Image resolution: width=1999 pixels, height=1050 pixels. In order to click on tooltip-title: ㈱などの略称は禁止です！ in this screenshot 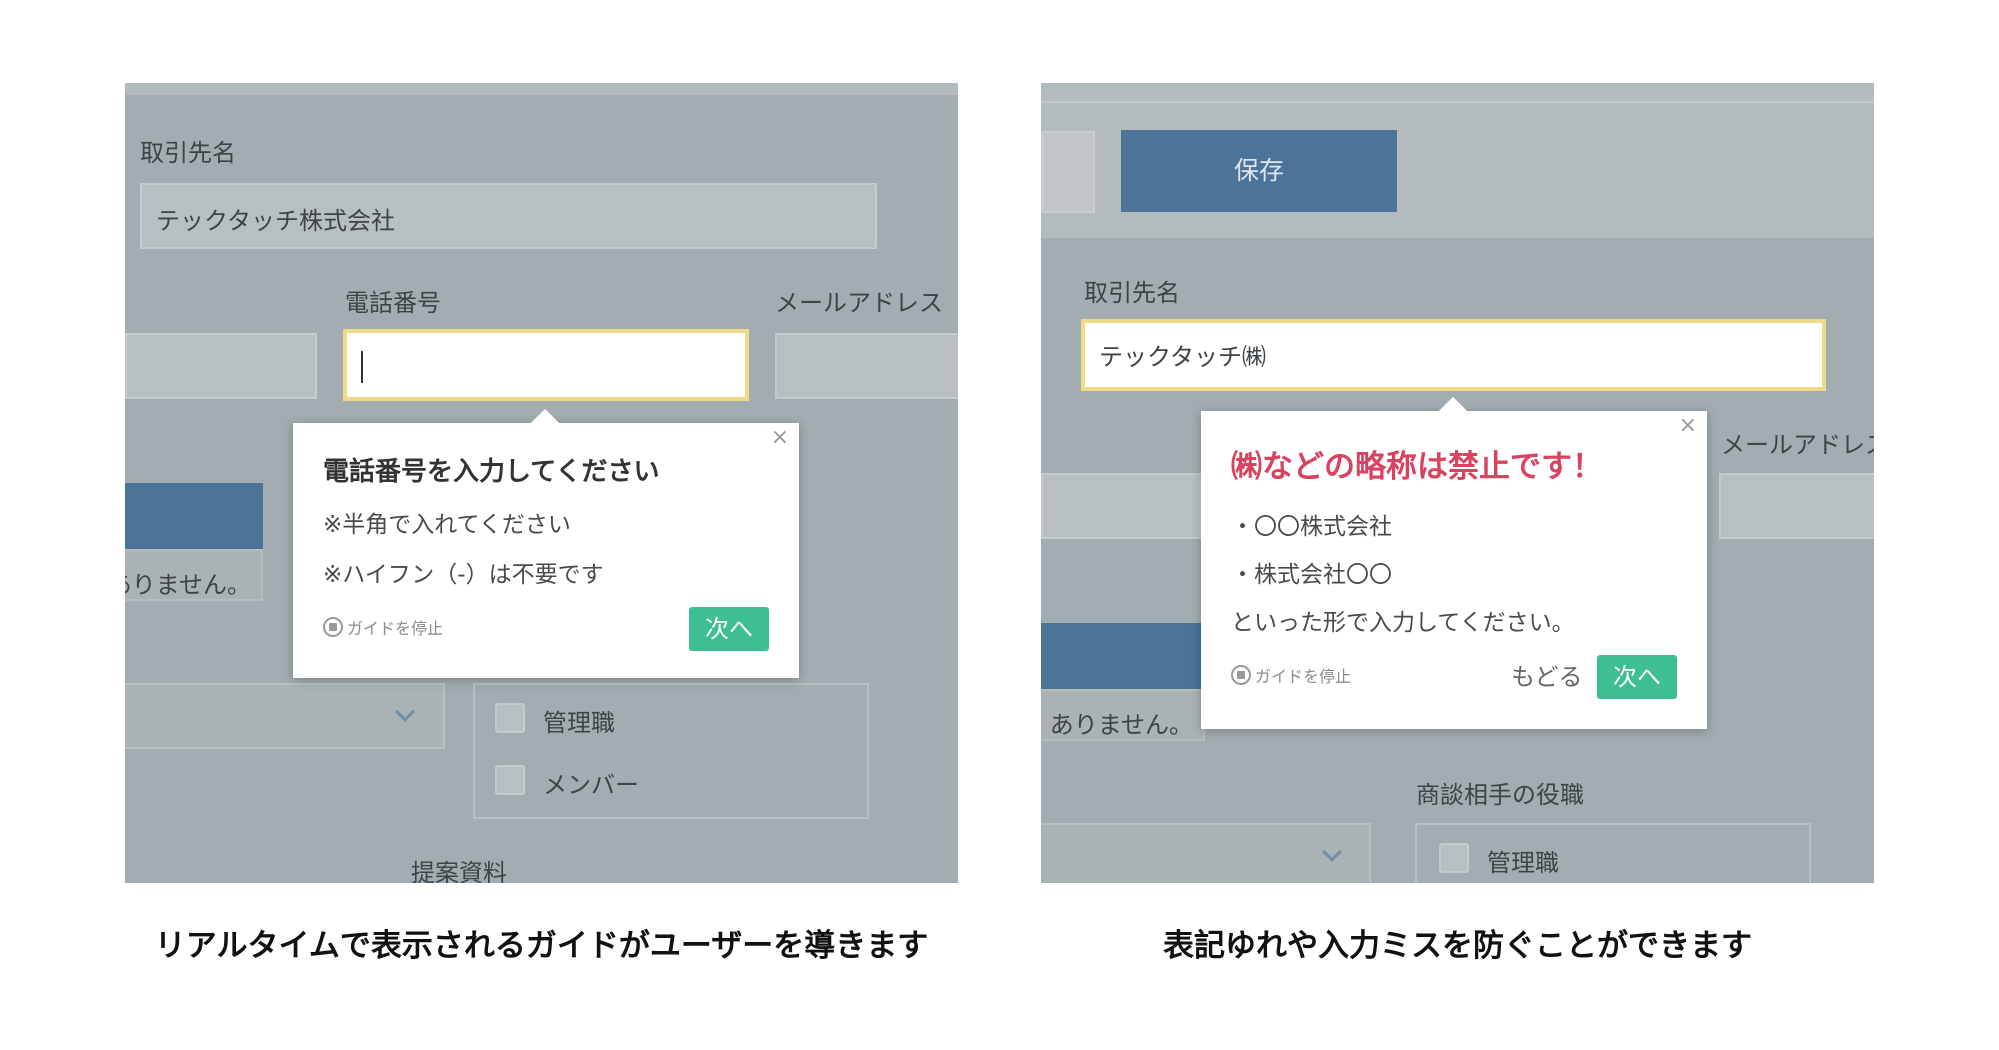, I will do `click(1417, 467)`.